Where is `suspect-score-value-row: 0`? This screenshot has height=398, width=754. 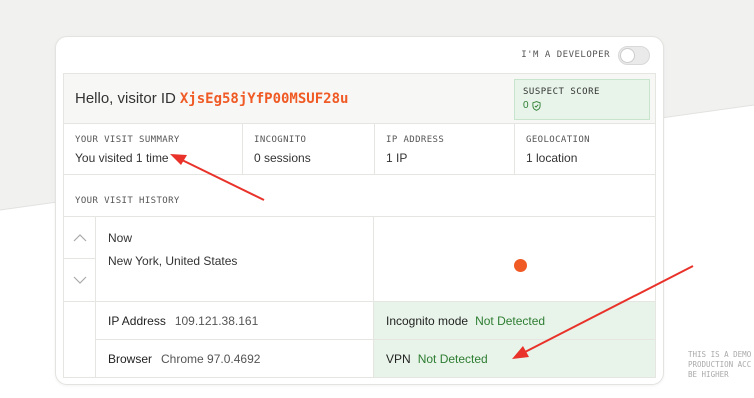
suspect-score-value-row: 0 is located at coordinates (582, 105).